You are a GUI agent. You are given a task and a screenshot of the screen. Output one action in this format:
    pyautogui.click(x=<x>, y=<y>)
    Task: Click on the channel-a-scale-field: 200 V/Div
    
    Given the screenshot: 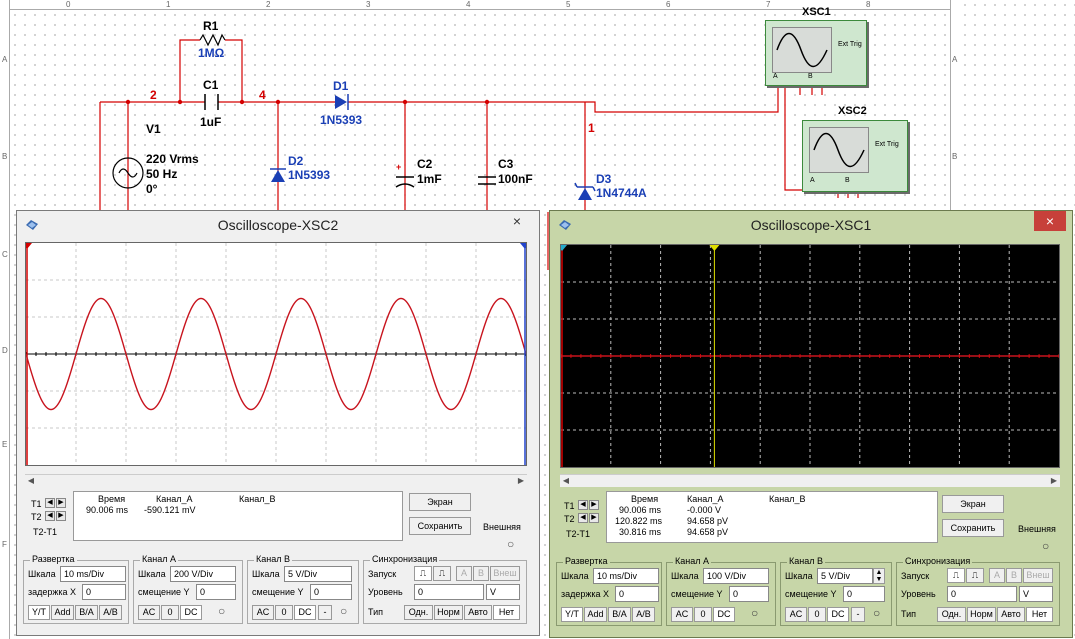 What is the action you would take?
    pyautogui.click(x=203, y=574)
    